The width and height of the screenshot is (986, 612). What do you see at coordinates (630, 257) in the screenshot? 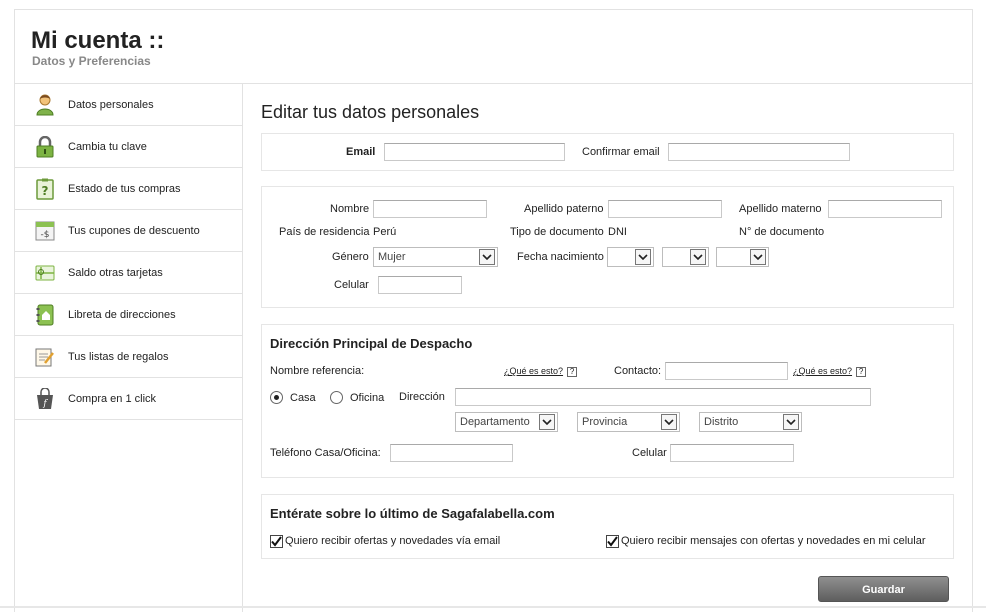
I see `birth-day-select` at bounding box center [630, 257].